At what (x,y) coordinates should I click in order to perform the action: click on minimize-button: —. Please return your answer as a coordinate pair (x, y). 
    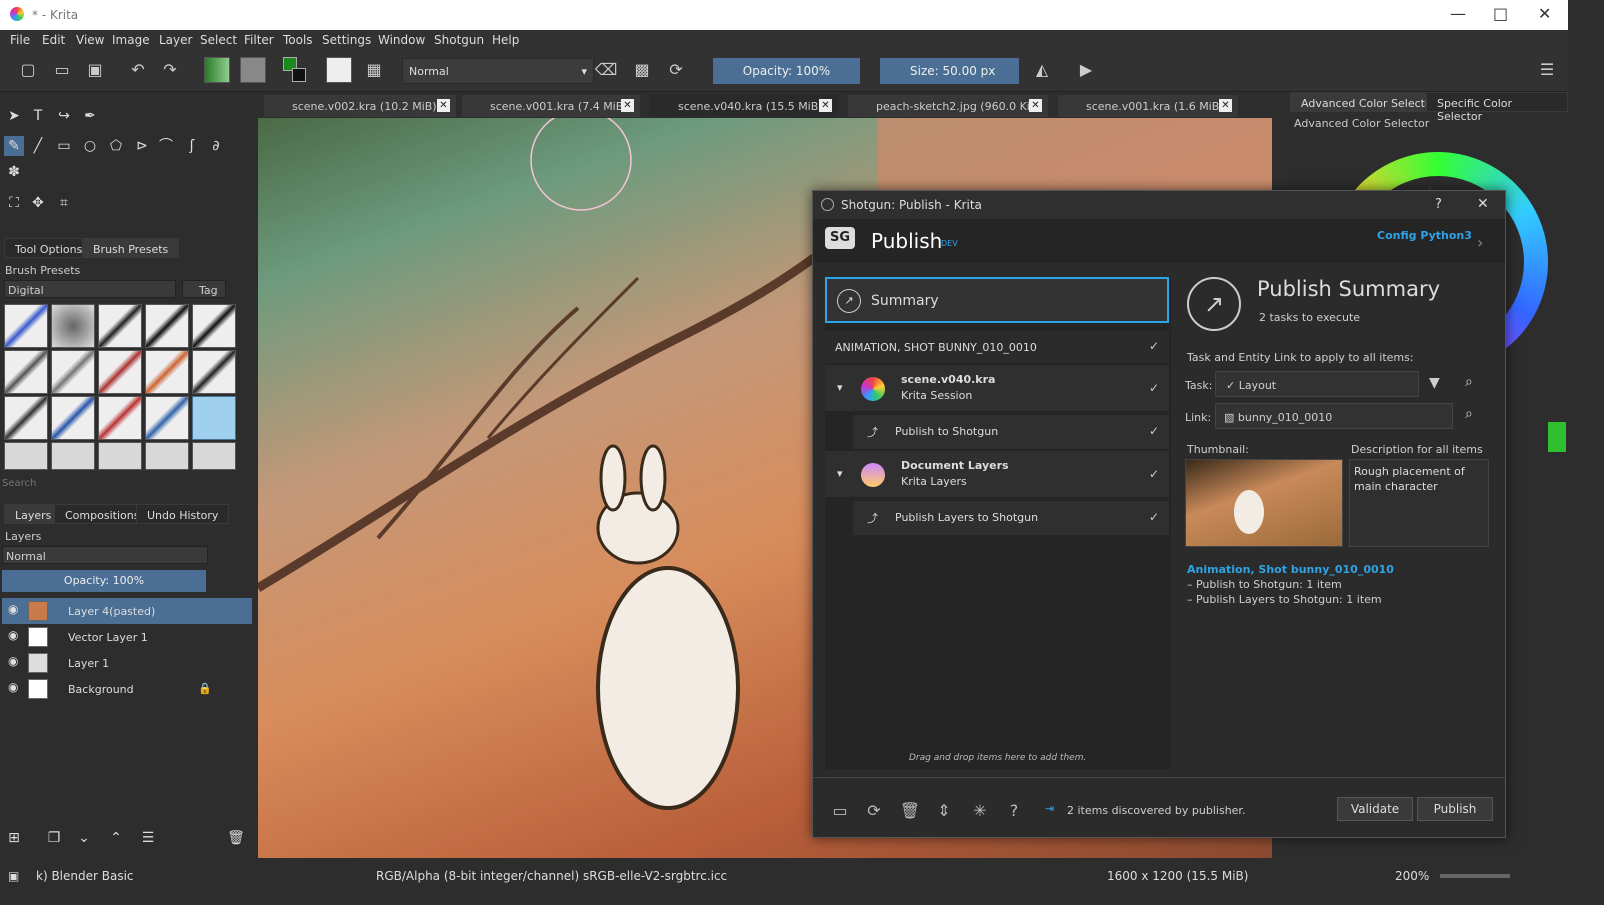
    Looking at the image, I should click on (1458, 13).